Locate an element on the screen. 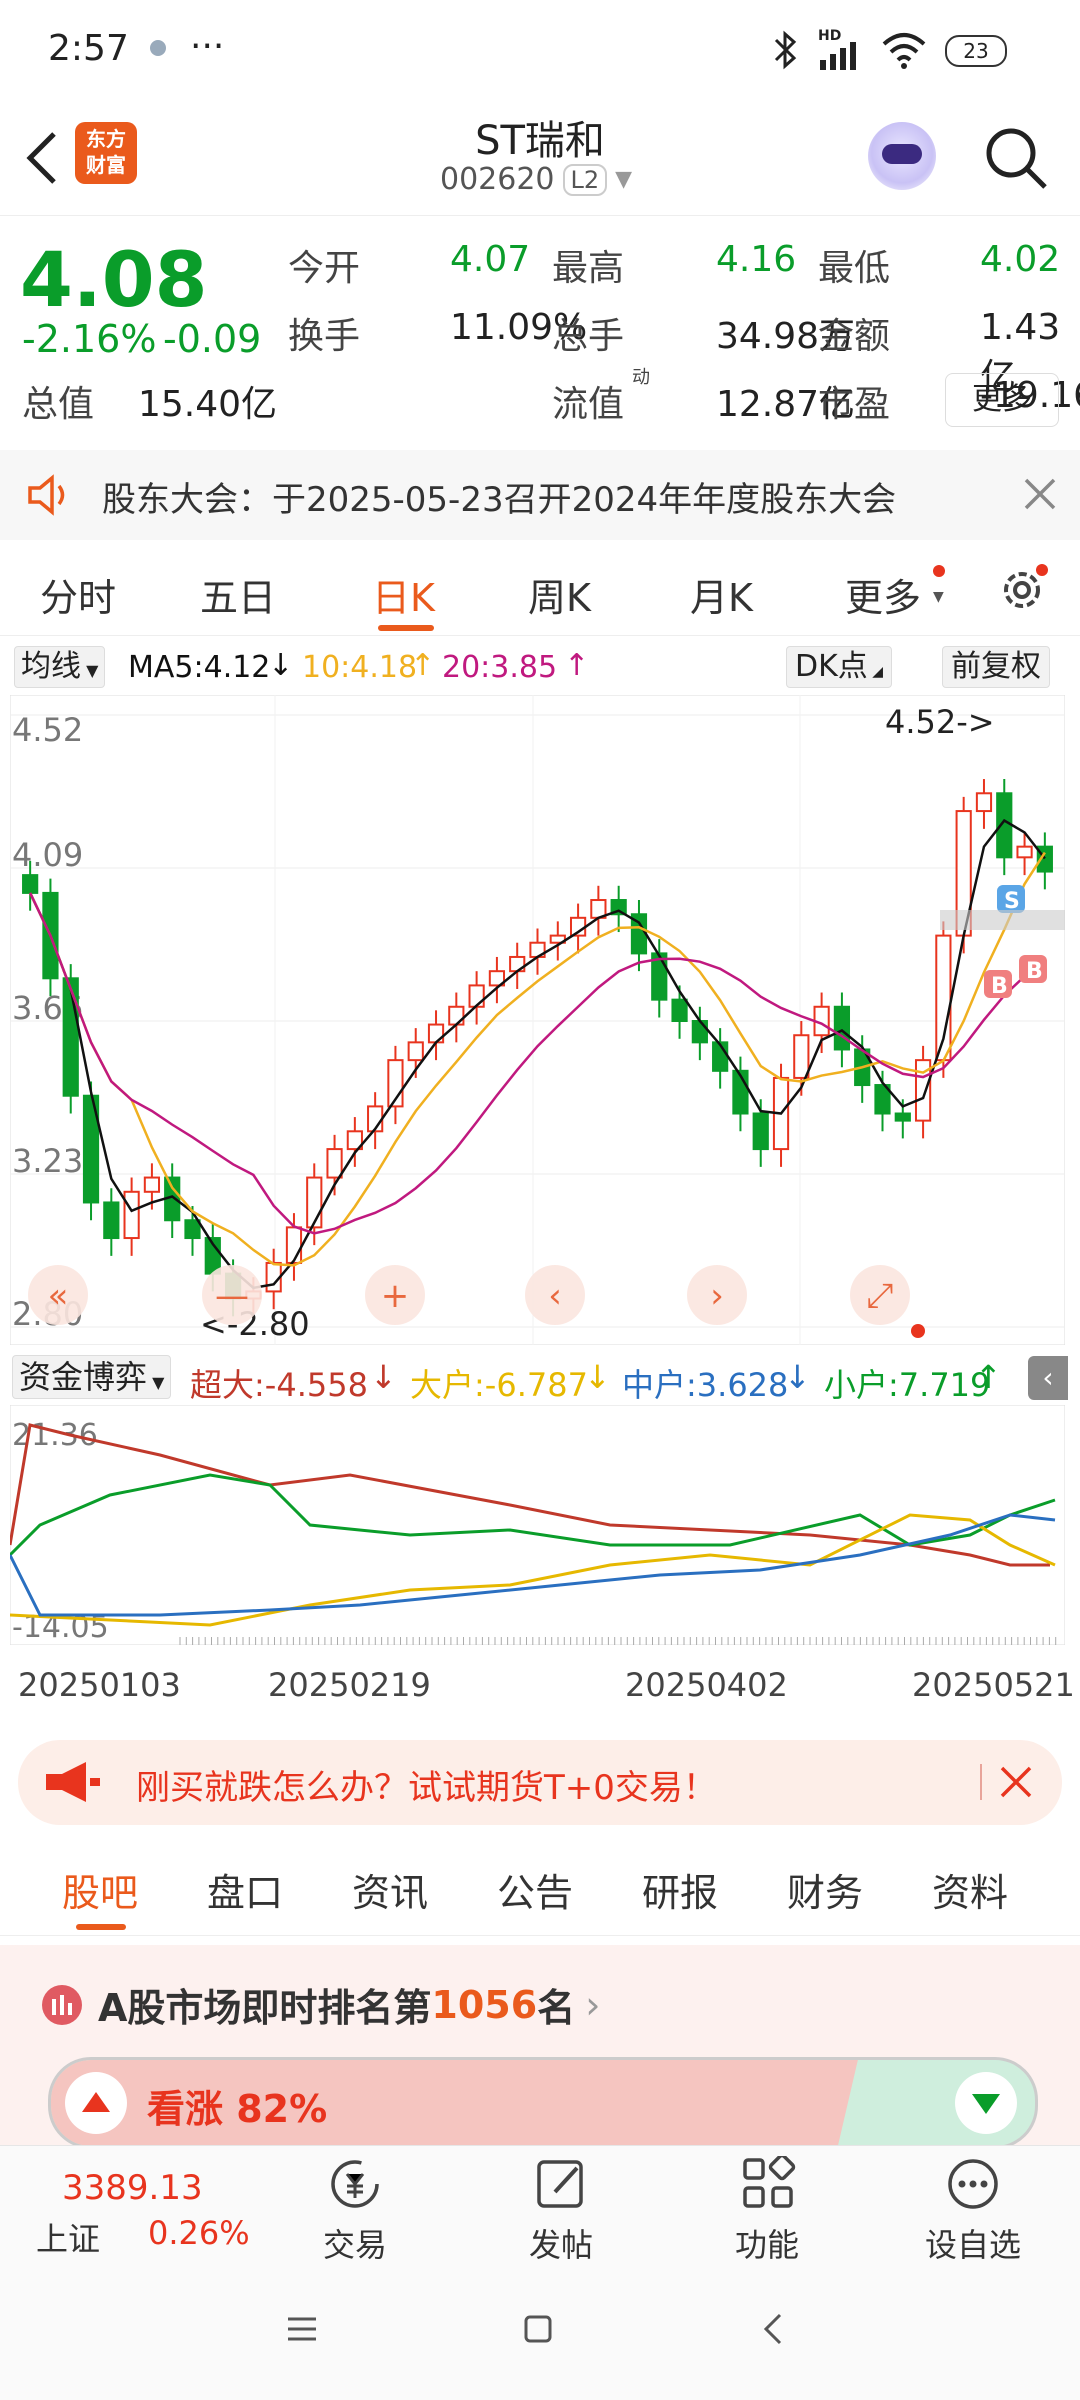 The width and height of the screenshot is (1080, 2400). red-dot is located at coordinates (939, 571).